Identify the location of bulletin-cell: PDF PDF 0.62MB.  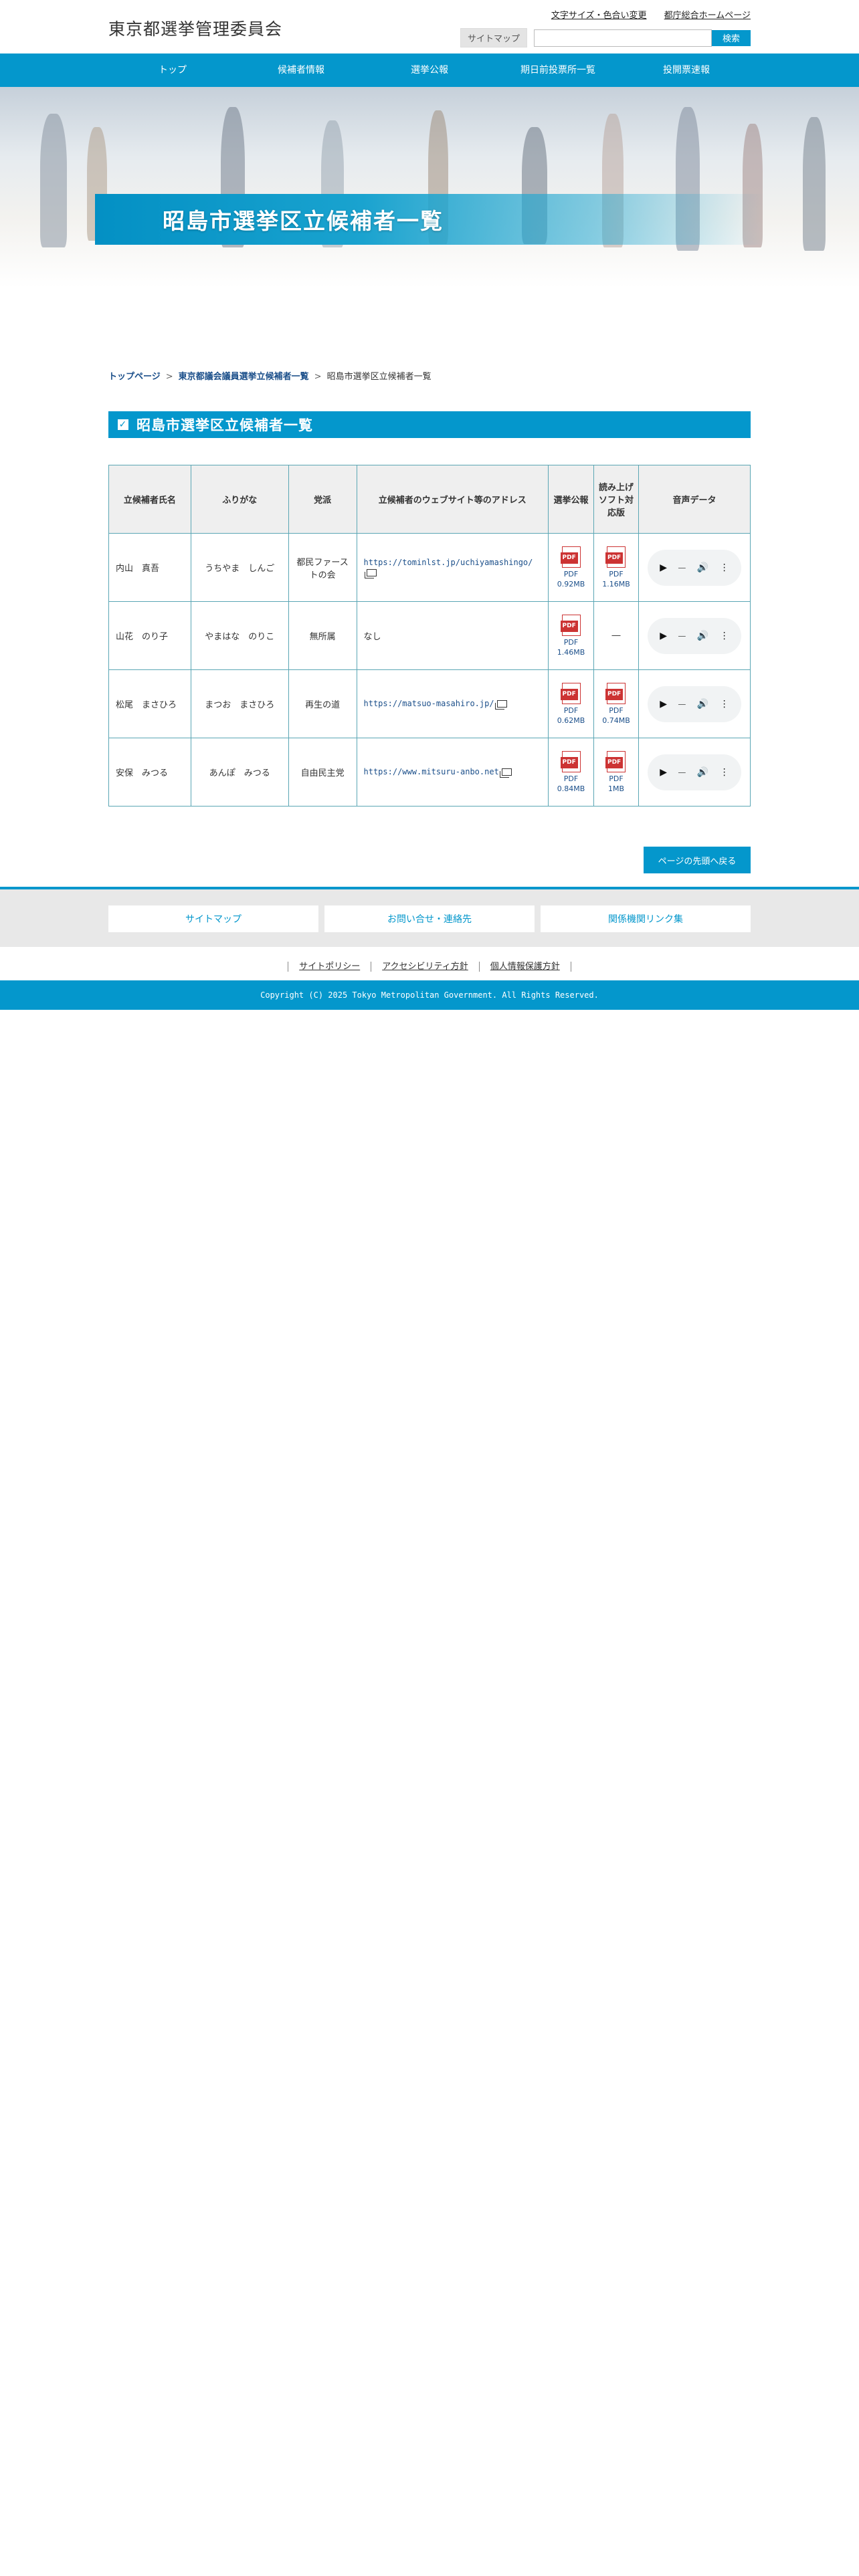
(571, 703).